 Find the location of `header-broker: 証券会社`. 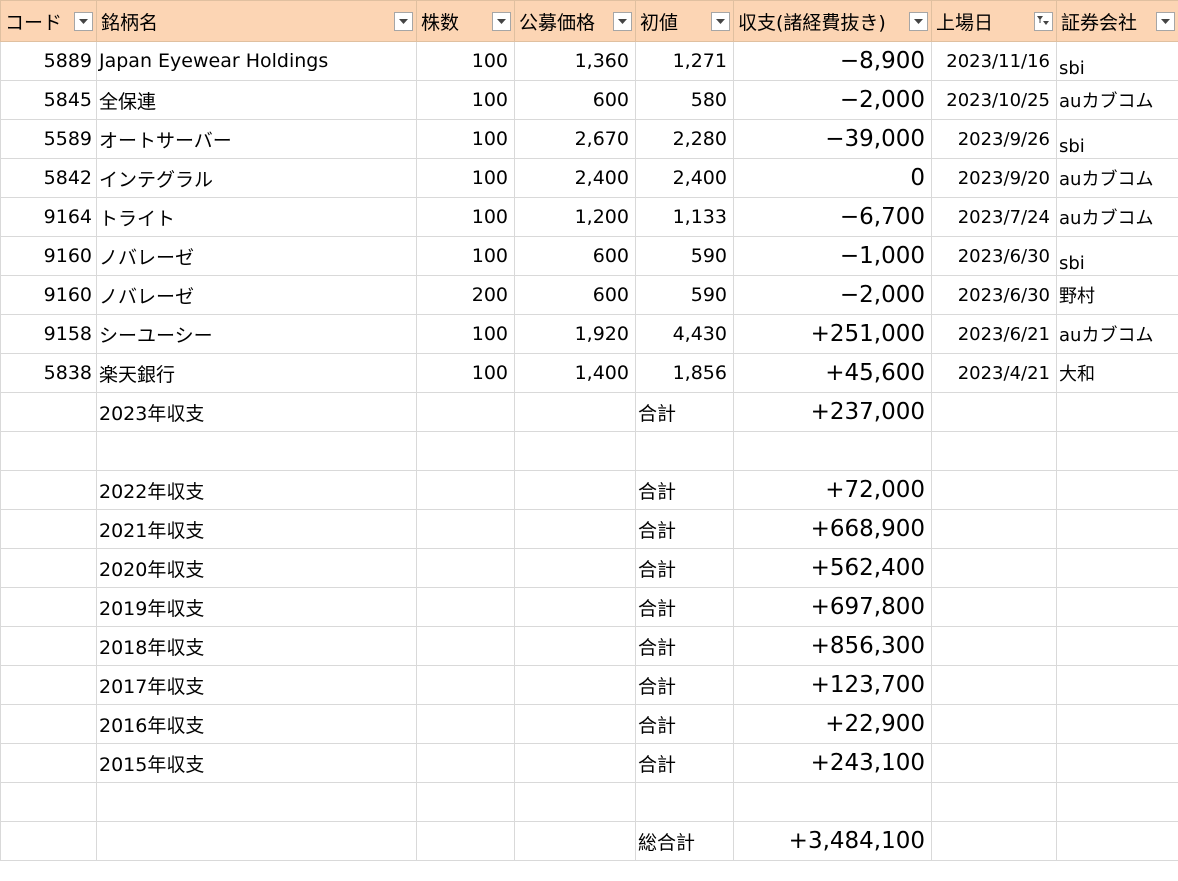

header-broker: 証券会社 is located at coordinates (1117, 21).